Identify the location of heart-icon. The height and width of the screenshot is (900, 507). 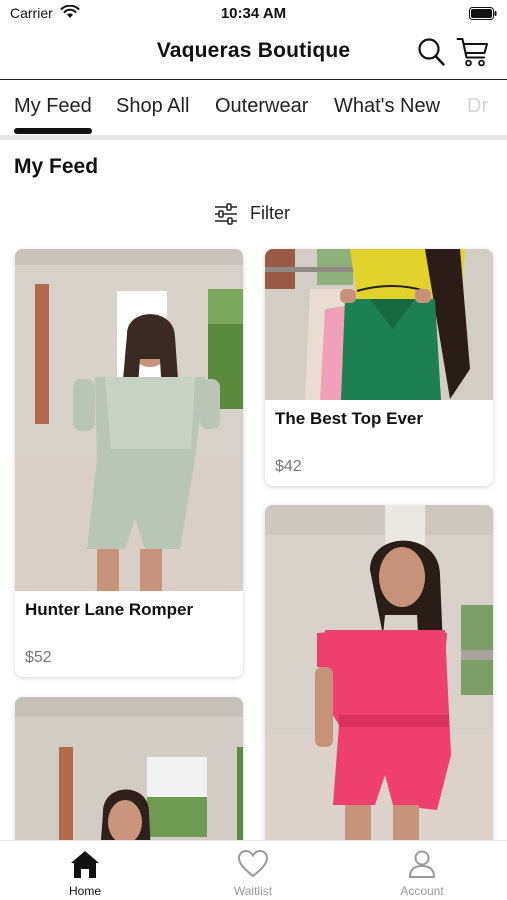
(253, 863).